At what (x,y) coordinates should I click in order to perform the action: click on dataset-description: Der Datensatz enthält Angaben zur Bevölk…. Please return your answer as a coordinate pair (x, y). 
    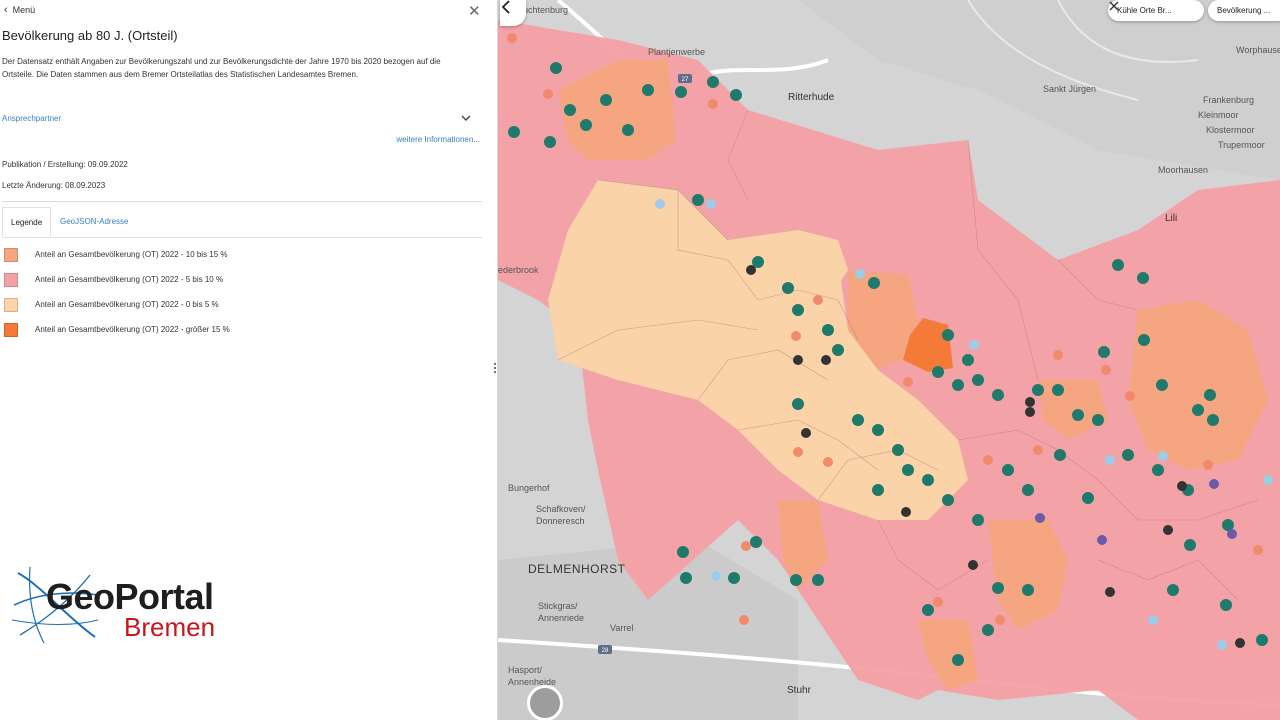
    Looking at the image, I should click on (221, 68).